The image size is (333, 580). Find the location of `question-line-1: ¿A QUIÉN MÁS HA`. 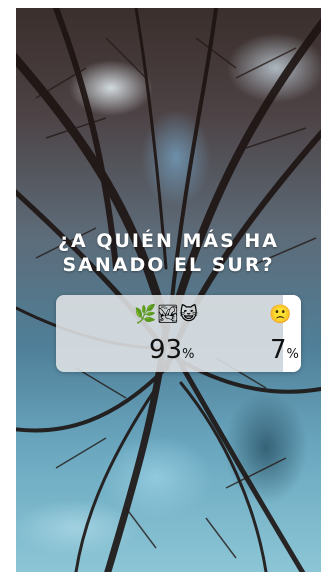

question-line-1: ¿A QUIÉN MÁS HA is located at coordinates (168, 241).